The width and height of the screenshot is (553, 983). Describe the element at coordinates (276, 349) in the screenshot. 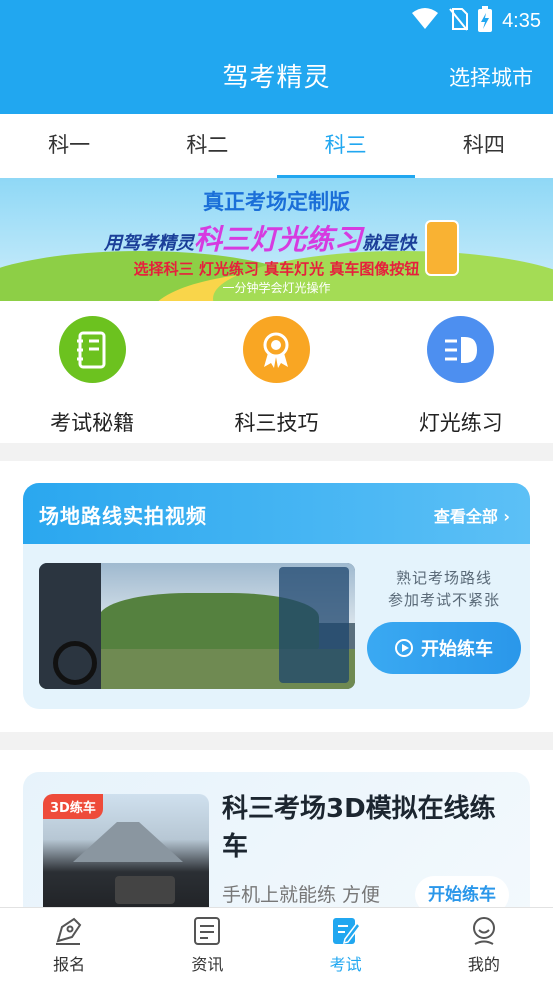

I see `award-ribbon-icon` at that location.